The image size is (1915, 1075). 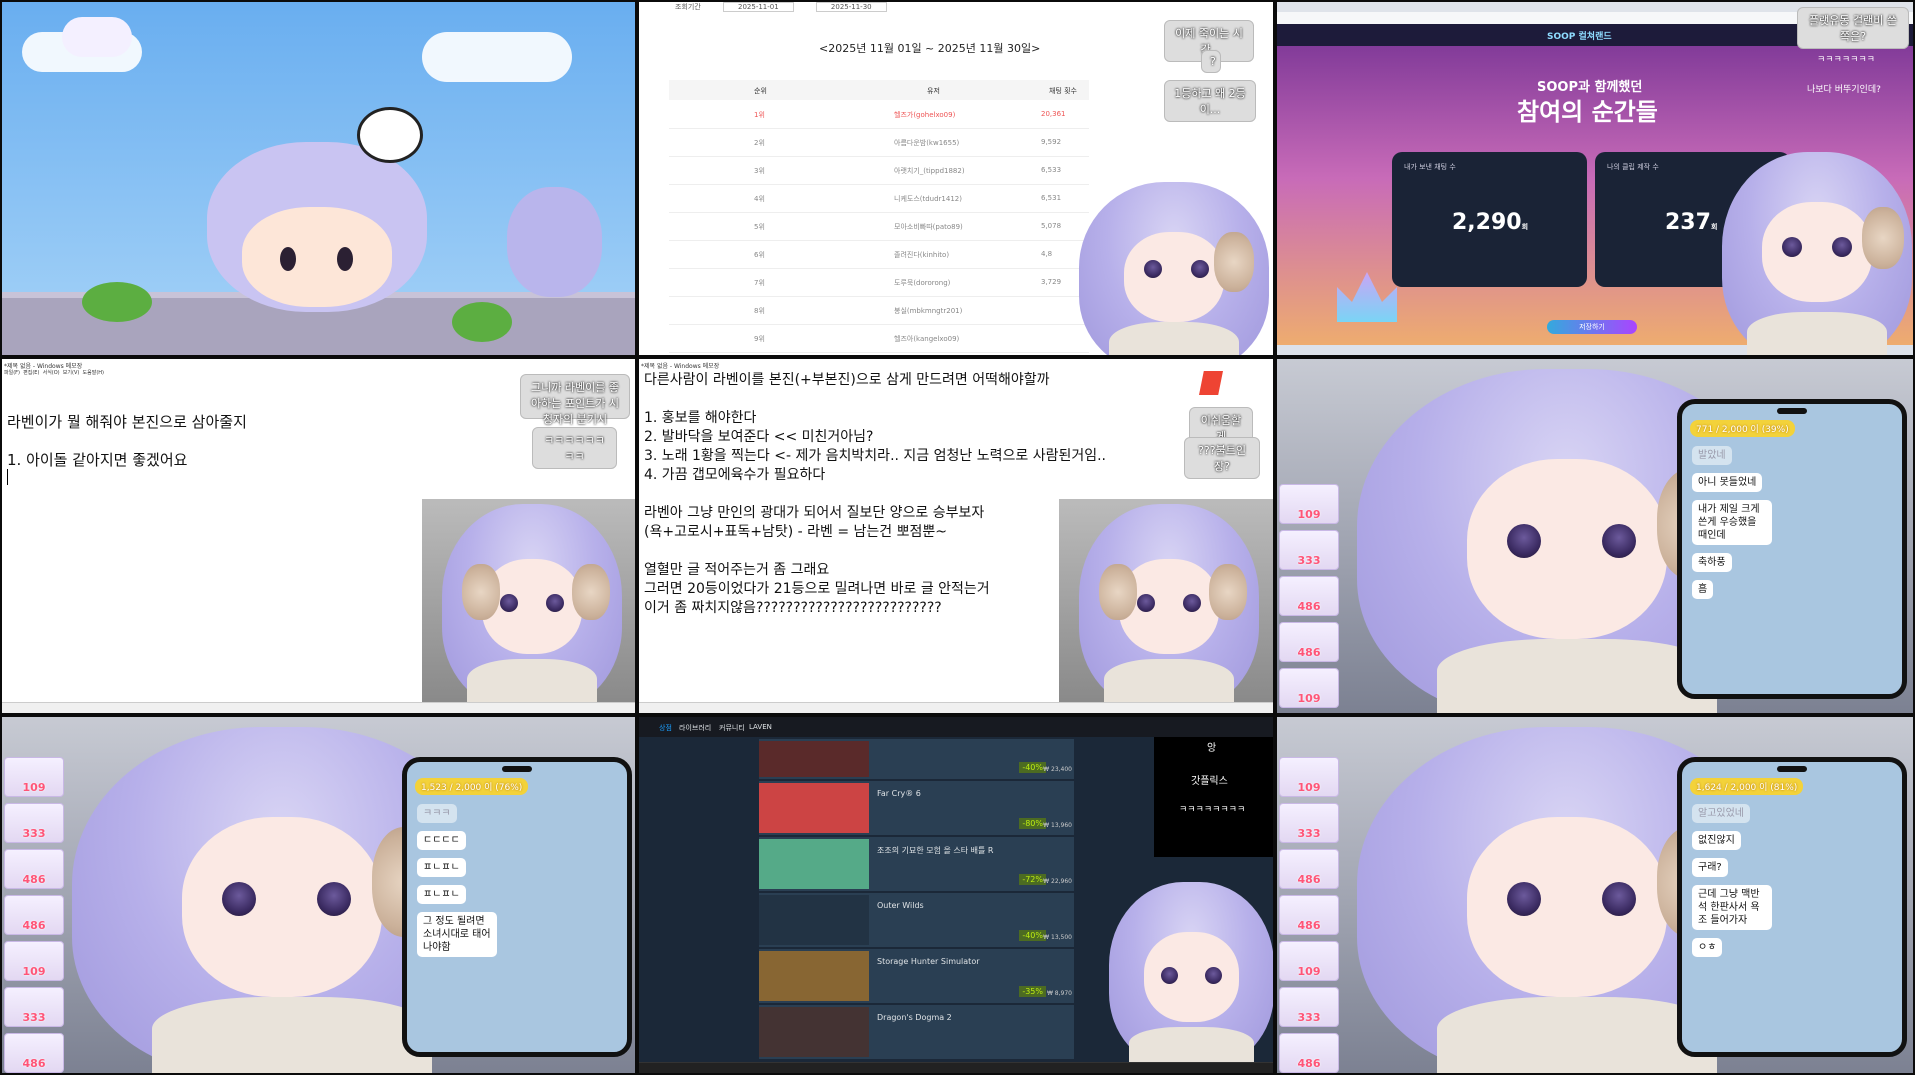 What do you see at coordinates (1846, 60) in the screenshot?
I see `chat-text: ㅋㅋㅋㅋㅋㅋㅋ` at bounding box center [1846, 60].